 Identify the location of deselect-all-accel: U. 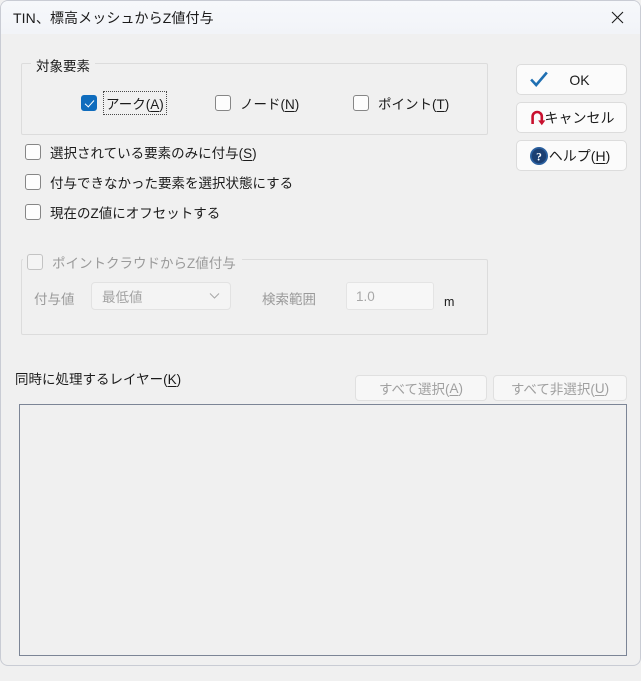
(599, 388).